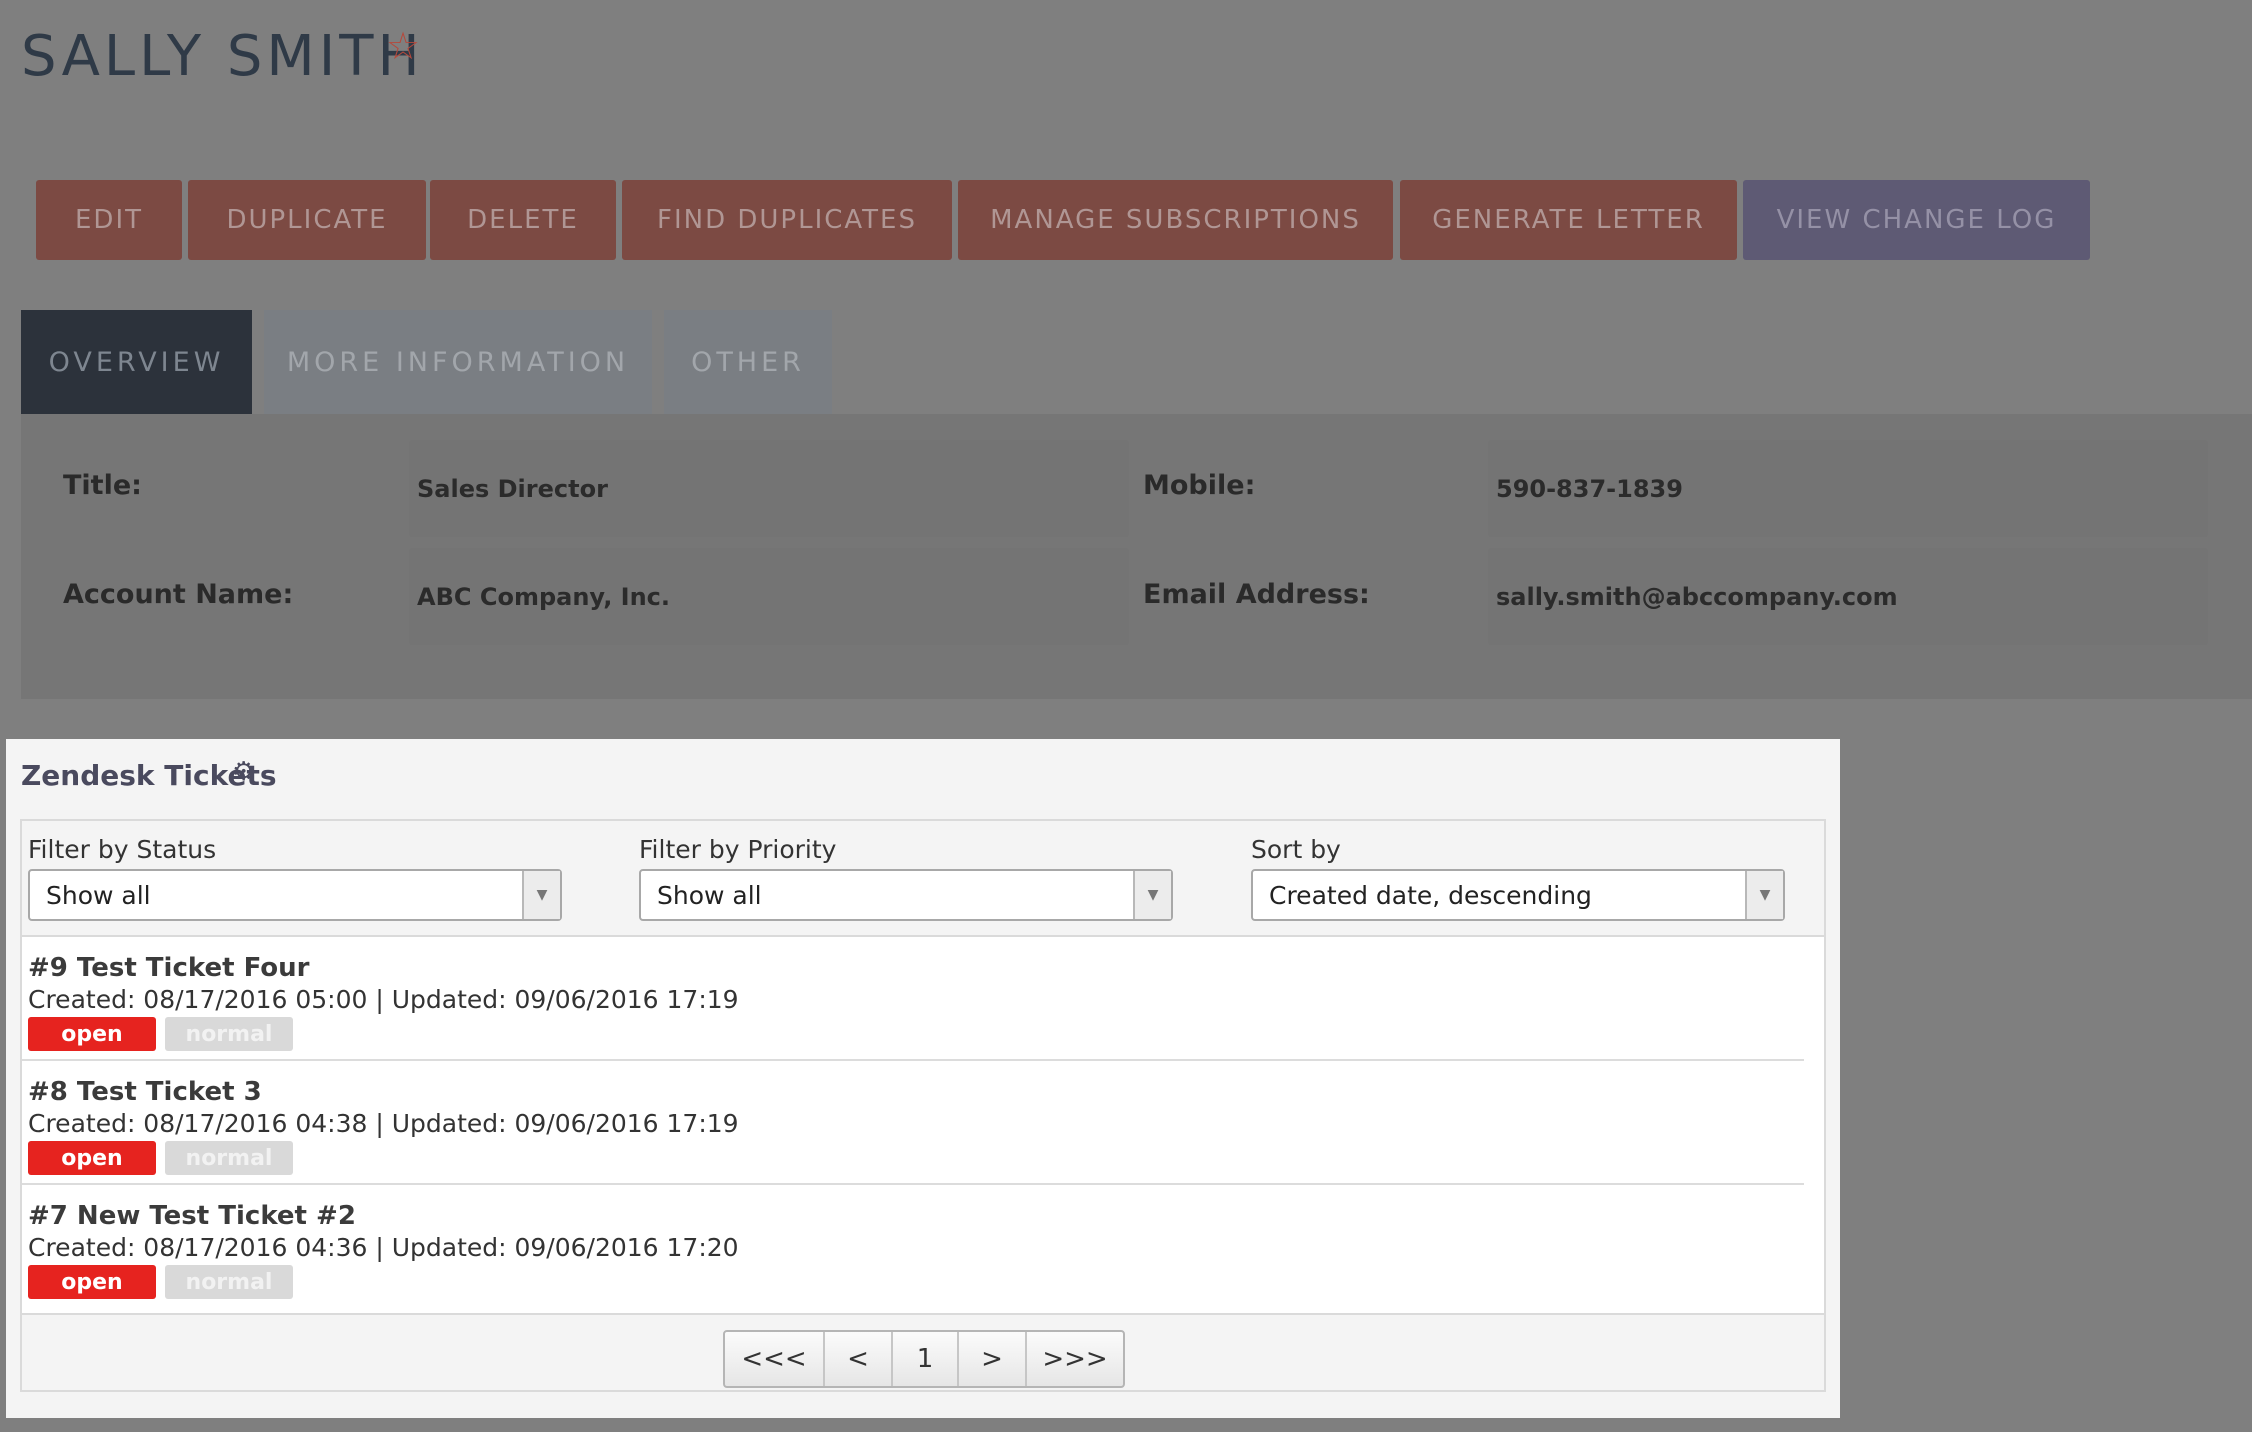 The image size is (2252, 1432). I want to click on generate-letter-button: GENERATE LETTER, so click(1568, 220).